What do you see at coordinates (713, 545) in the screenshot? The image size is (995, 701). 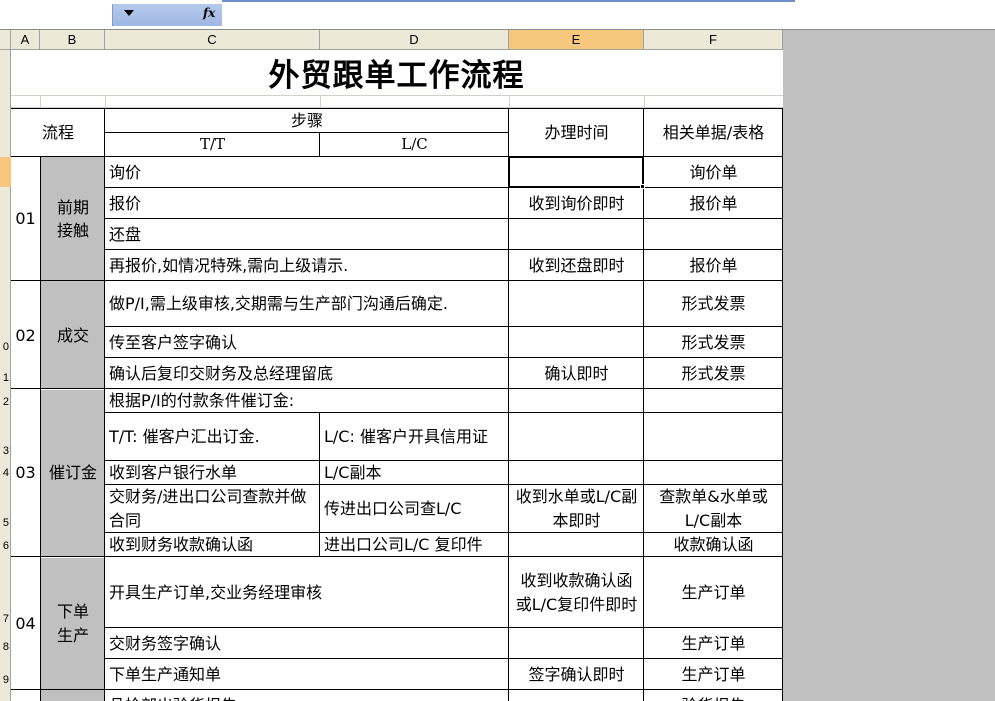 I see `doc-cell: 收款确认函` at bounding box center [713, 545].